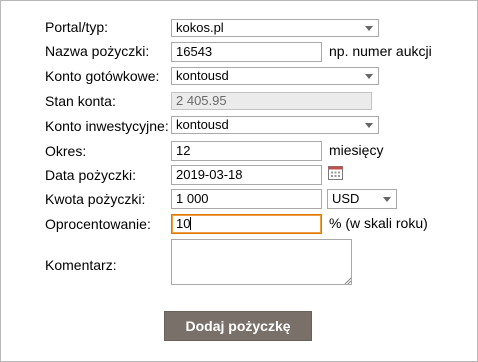  What do you see at coordinates (362, 199) in the screenshot?
I see `currency-select: USD` at bounding box center [362, 199].